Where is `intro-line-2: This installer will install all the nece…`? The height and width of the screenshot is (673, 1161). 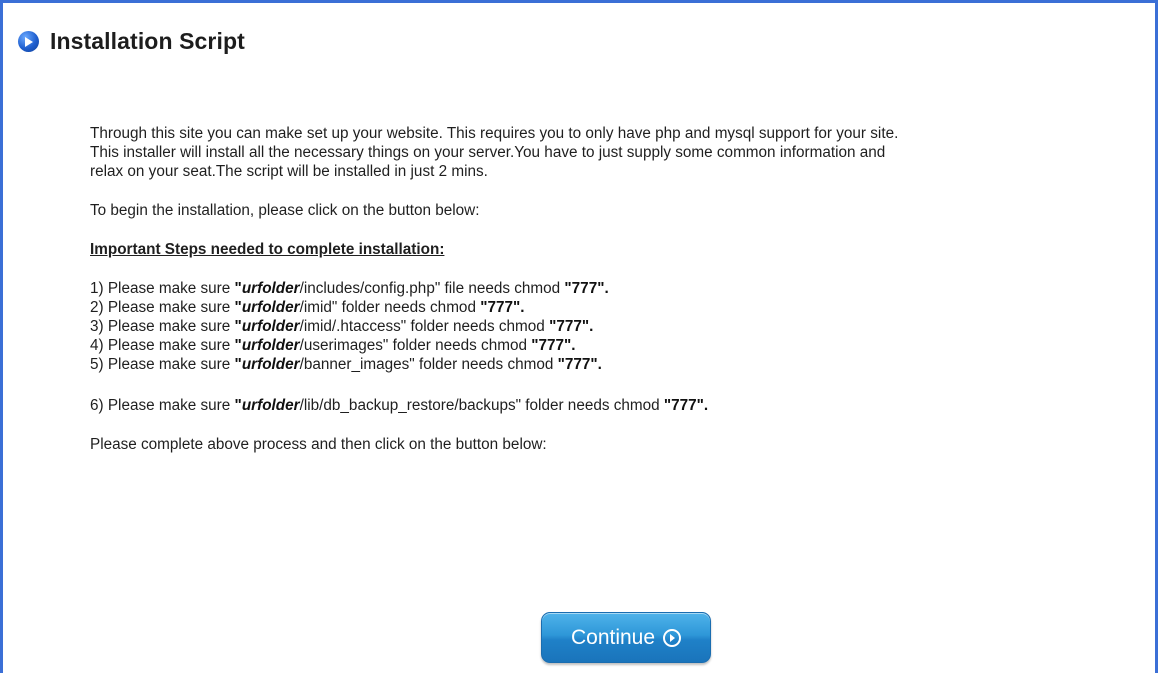 intro-line-2: This installer will install all the nece… is located at coordinates (488, 152).